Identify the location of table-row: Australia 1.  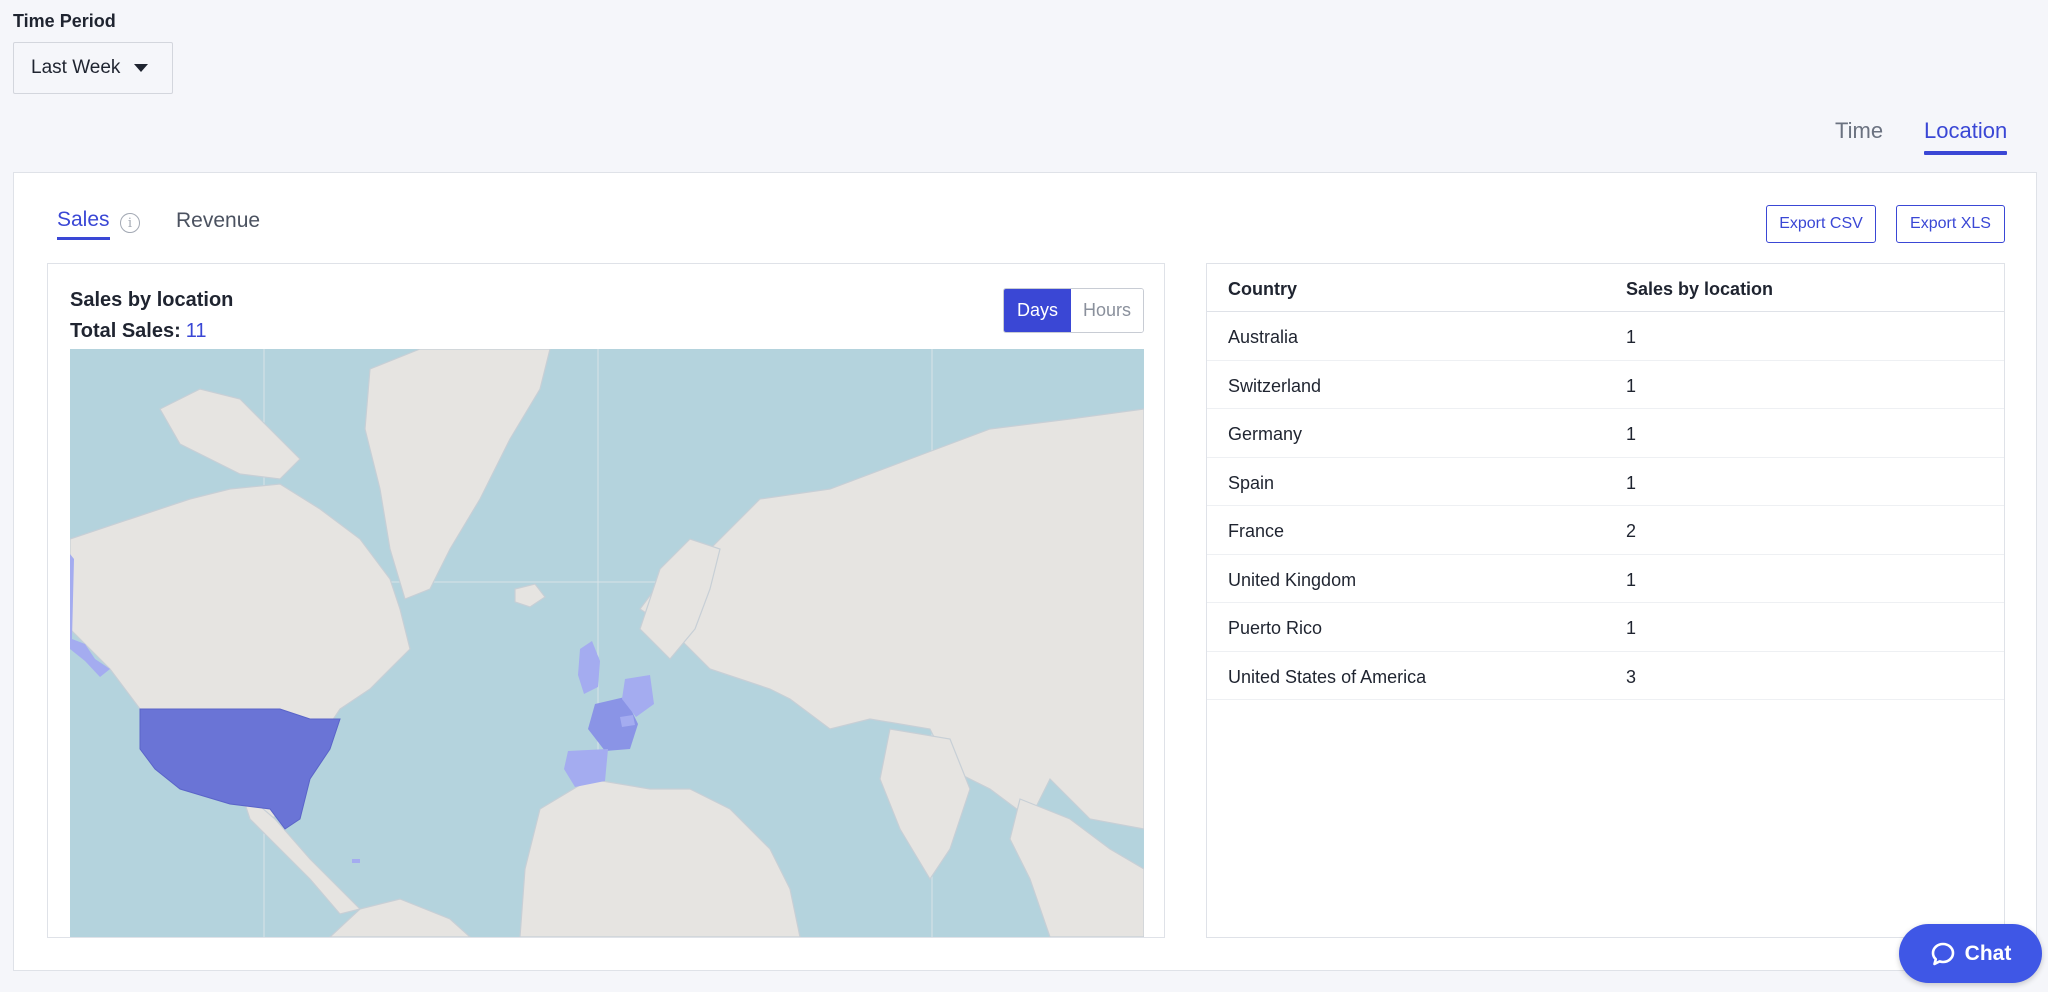
(1605, 336).